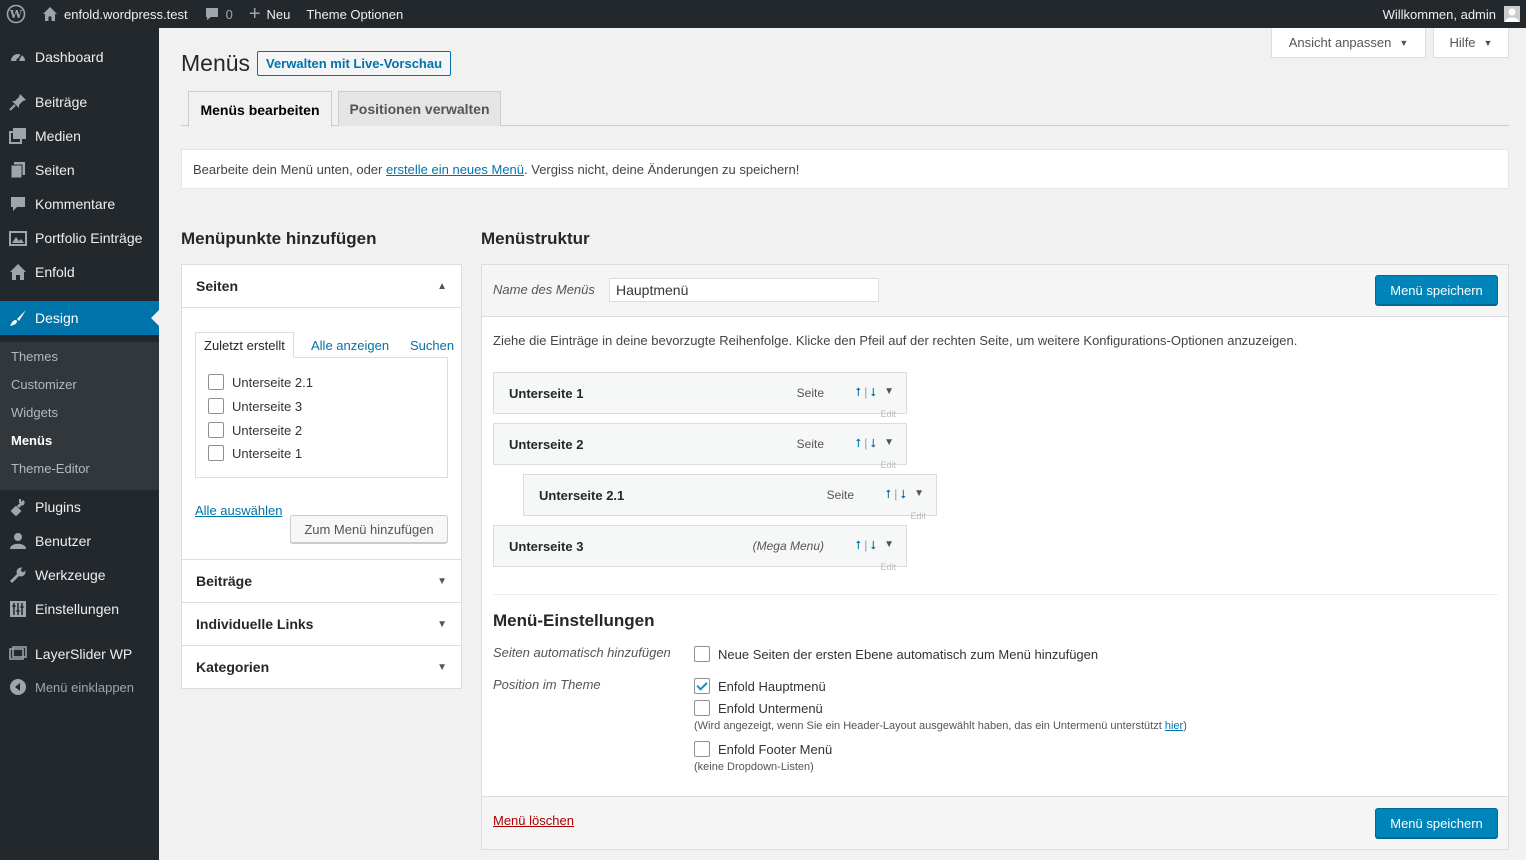 The width and height of the screenshot is (1526, 860). What do you see at coordinates (79, 238) in the screenshot?
I see `sidebar-item-portfolio: Portfolio Einträge` at bounding box center [79, 238].